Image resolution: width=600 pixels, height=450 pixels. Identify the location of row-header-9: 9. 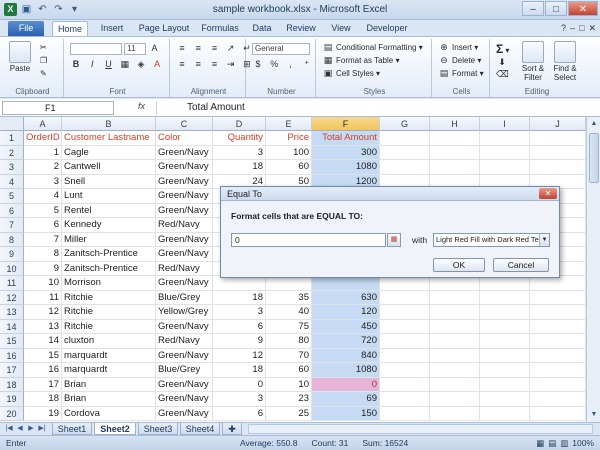
(12, 254).